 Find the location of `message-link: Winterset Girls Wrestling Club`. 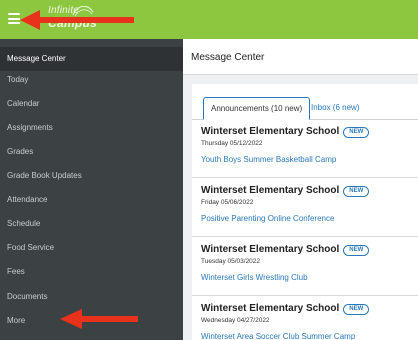

message-link: Winterset Girls Wrestling Club is located at coordinates (254, 277).